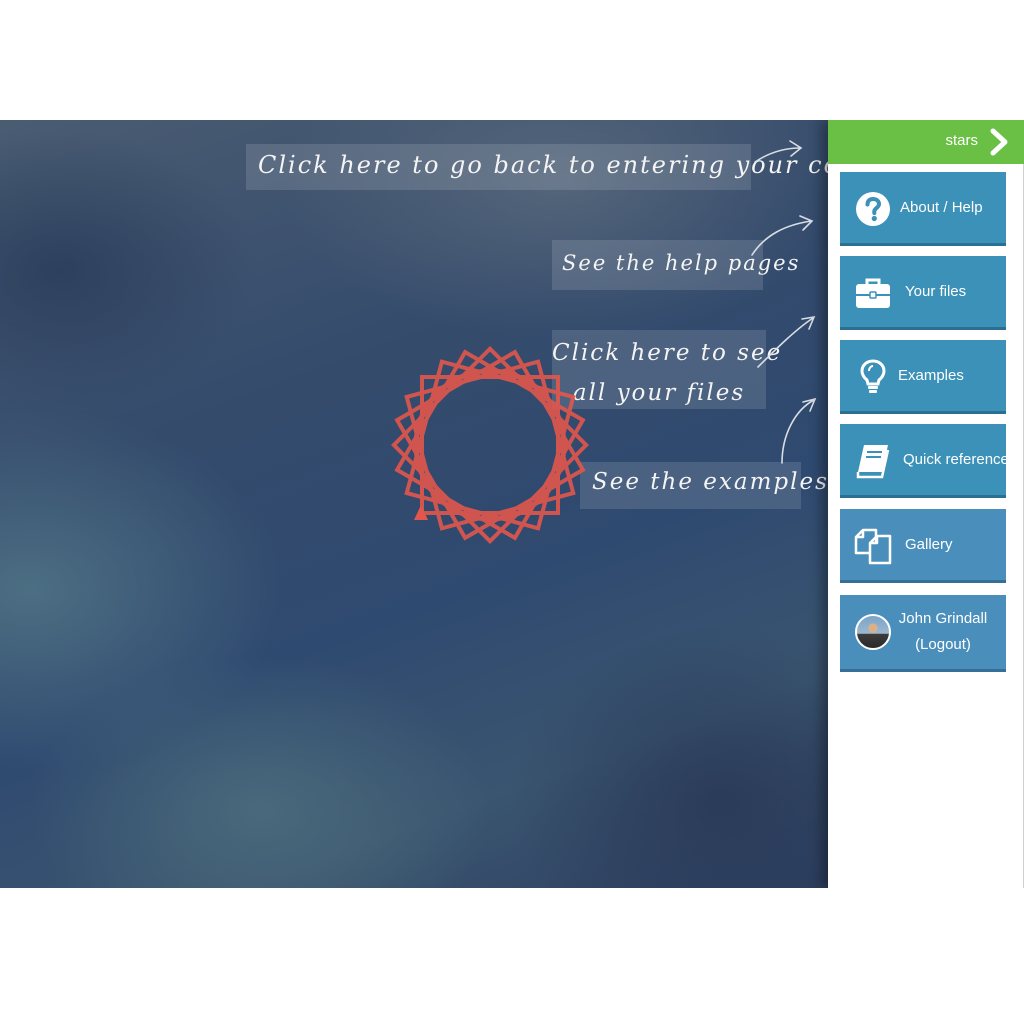 The width and height of the screenshot is (1024, 1024). I want to click on question-circle-icon, so click(873, 209).